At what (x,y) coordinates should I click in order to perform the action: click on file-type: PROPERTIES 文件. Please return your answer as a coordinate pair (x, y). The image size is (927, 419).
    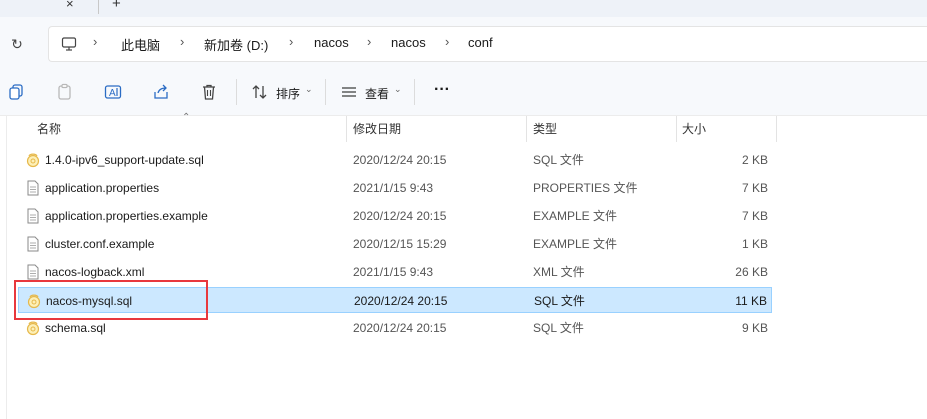
    Looking at the image, I should click on (585, 188).